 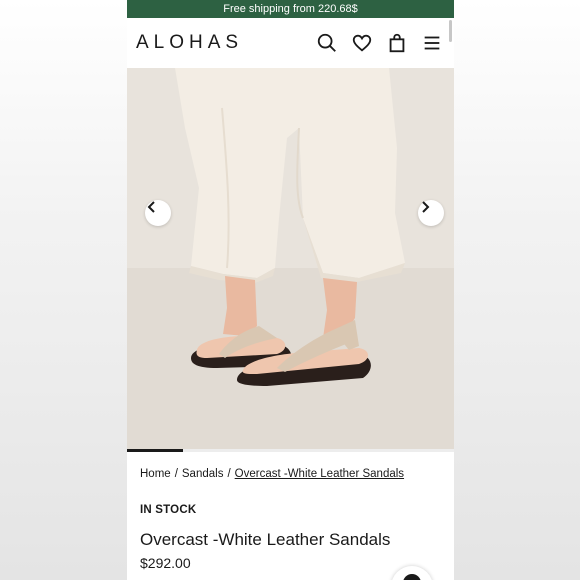 What do you see at coordinates (412, 577) in the screenshot?
I see `chat-icon` at bounding box center [412, 577].